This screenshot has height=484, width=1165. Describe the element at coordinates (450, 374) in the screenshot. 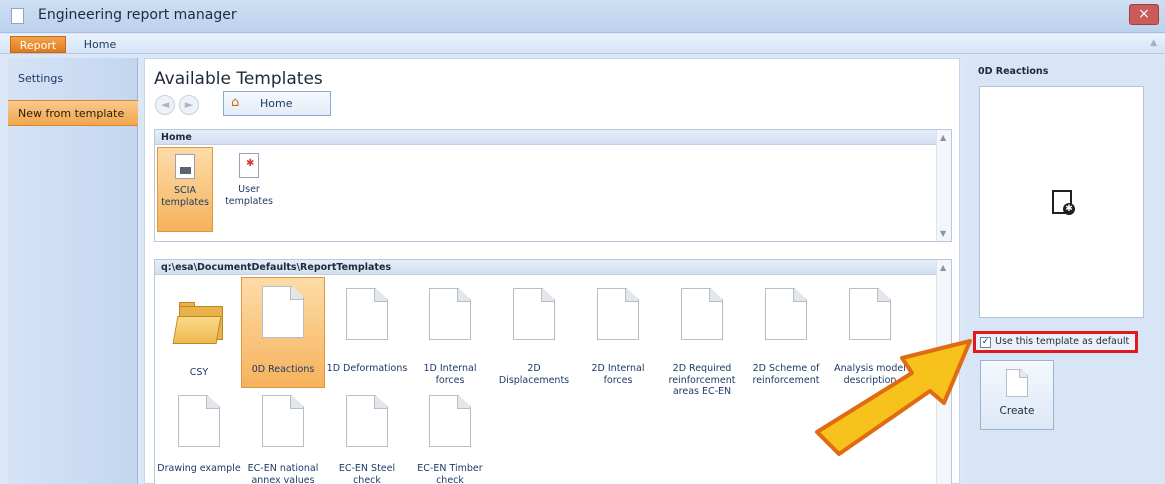

I see `tile-label: 1D Internal forces` at that location.